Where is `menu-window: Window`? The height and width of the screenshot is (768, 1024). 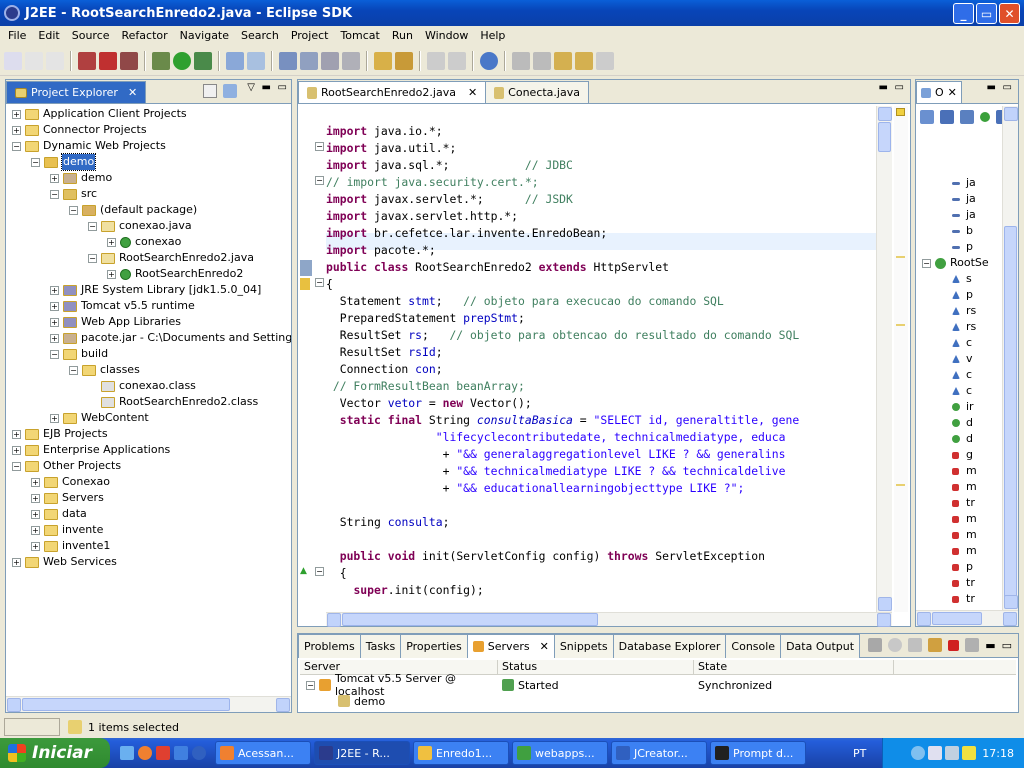 menu-window: Window is located at coordinates (446, 35).